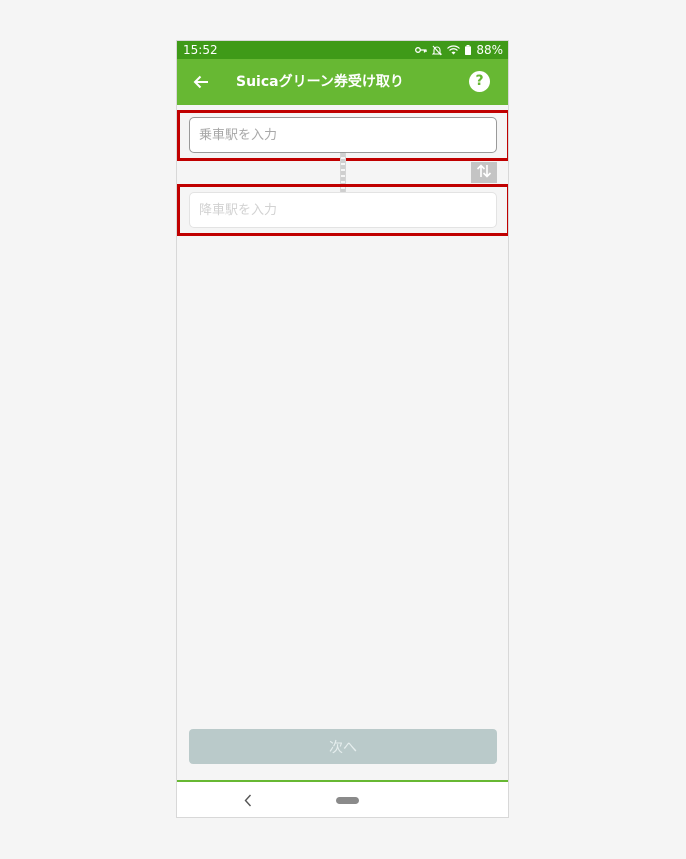  I want to click on departure-station-input, so click(343, 135).